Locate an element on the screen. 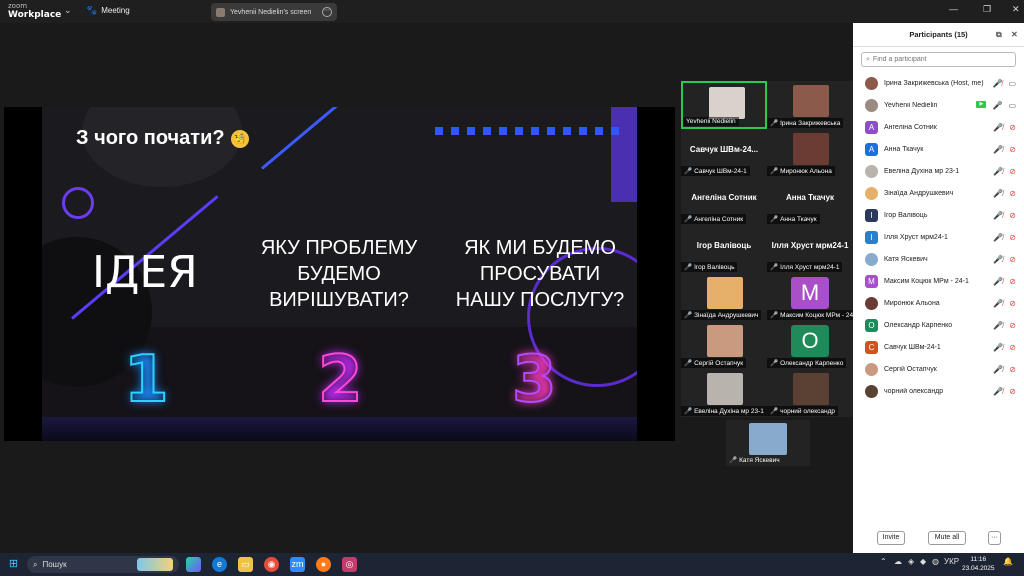 The height and width of the screenshot is (576, 1024). close-panel-icon: ✕ is located at coordinates (1014, 34).